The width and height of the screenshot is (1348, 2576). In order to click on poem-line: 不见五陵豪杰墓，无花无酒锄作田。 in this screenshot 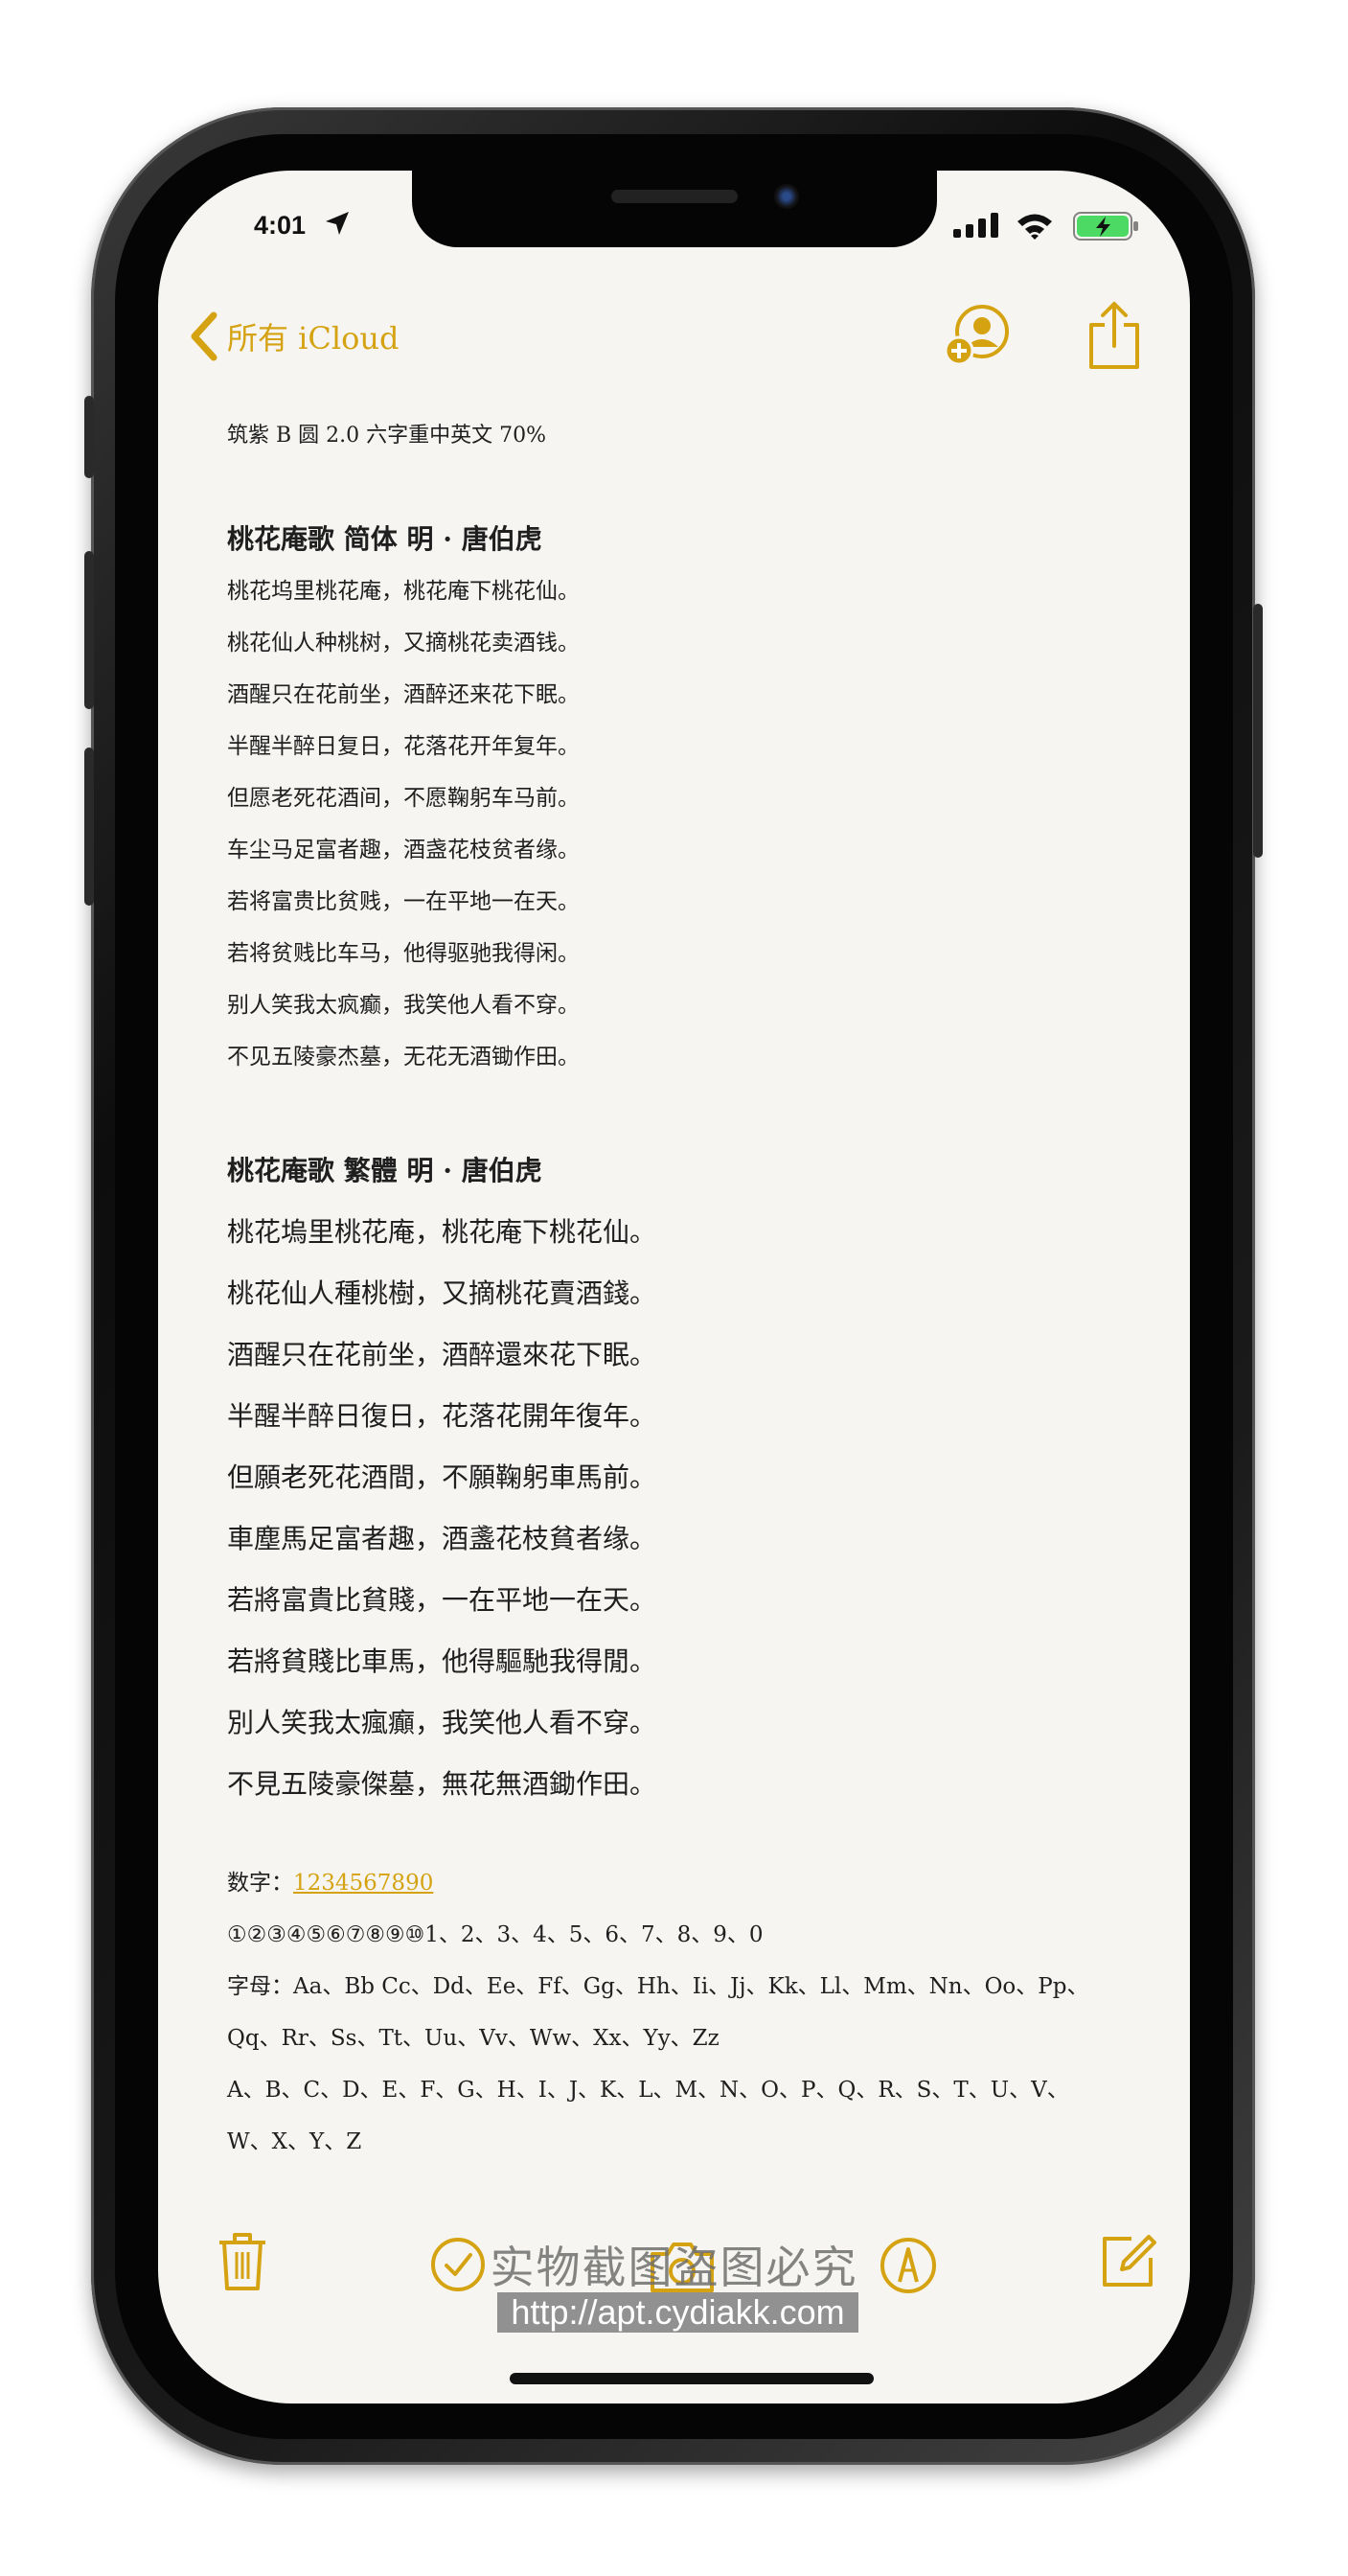, I will do `click(403, 1057)`.